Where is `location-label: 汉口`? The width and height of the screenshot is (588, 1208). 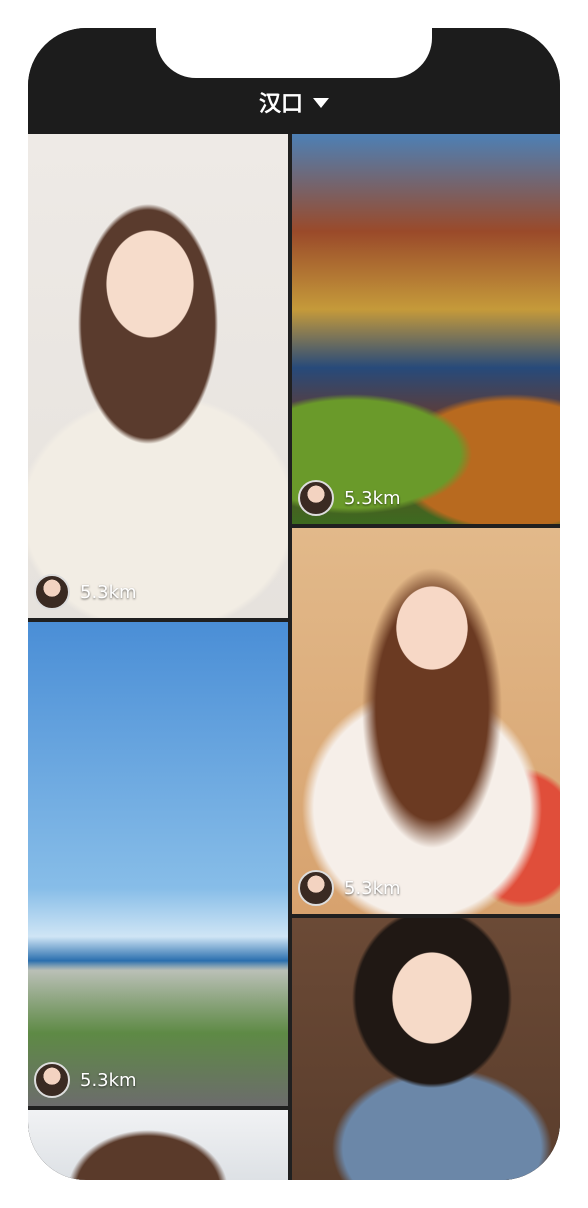
location-label: 汉口 is located at coordinates (280, 104).